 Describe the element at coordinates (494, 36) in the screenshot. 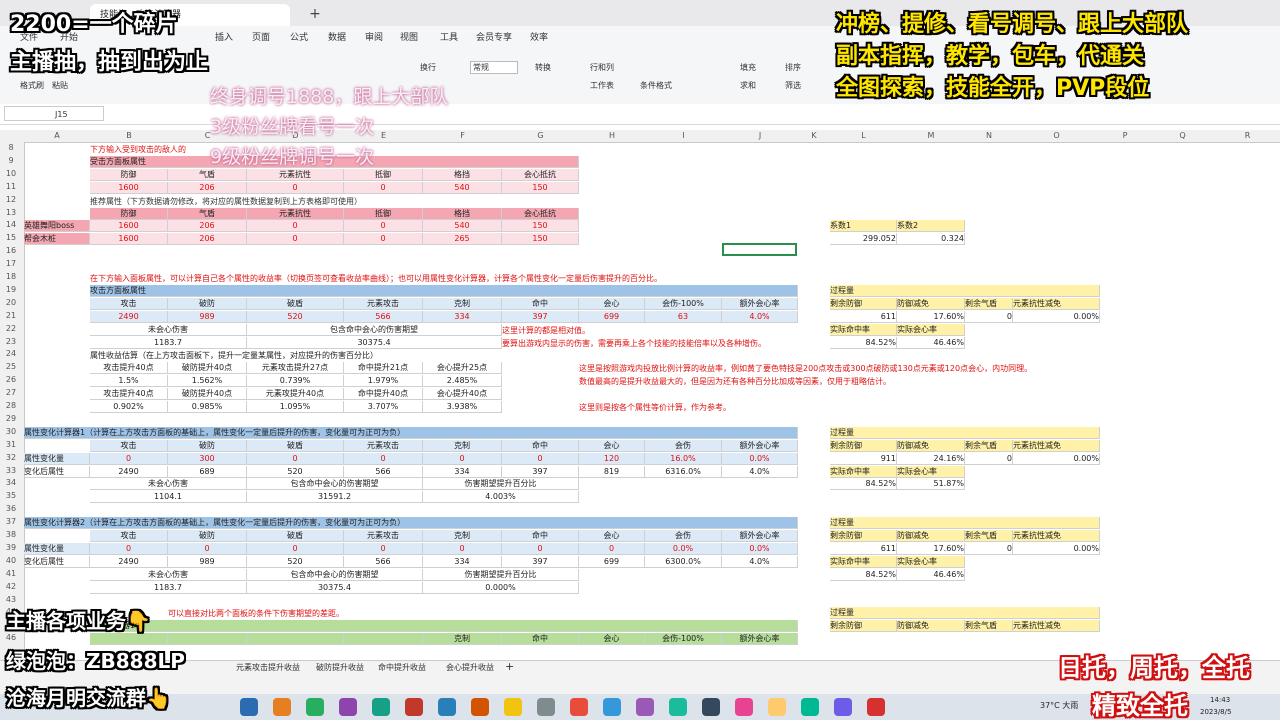

I see `menu-item-9: 会员专享` at that location.